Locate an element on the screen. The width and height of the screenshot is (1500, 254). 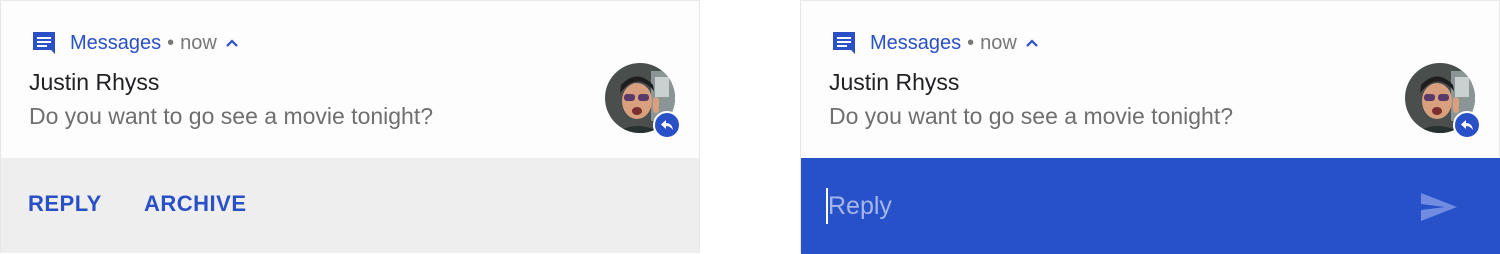
reply-button: REPLY is located at coordinates (65, 204).